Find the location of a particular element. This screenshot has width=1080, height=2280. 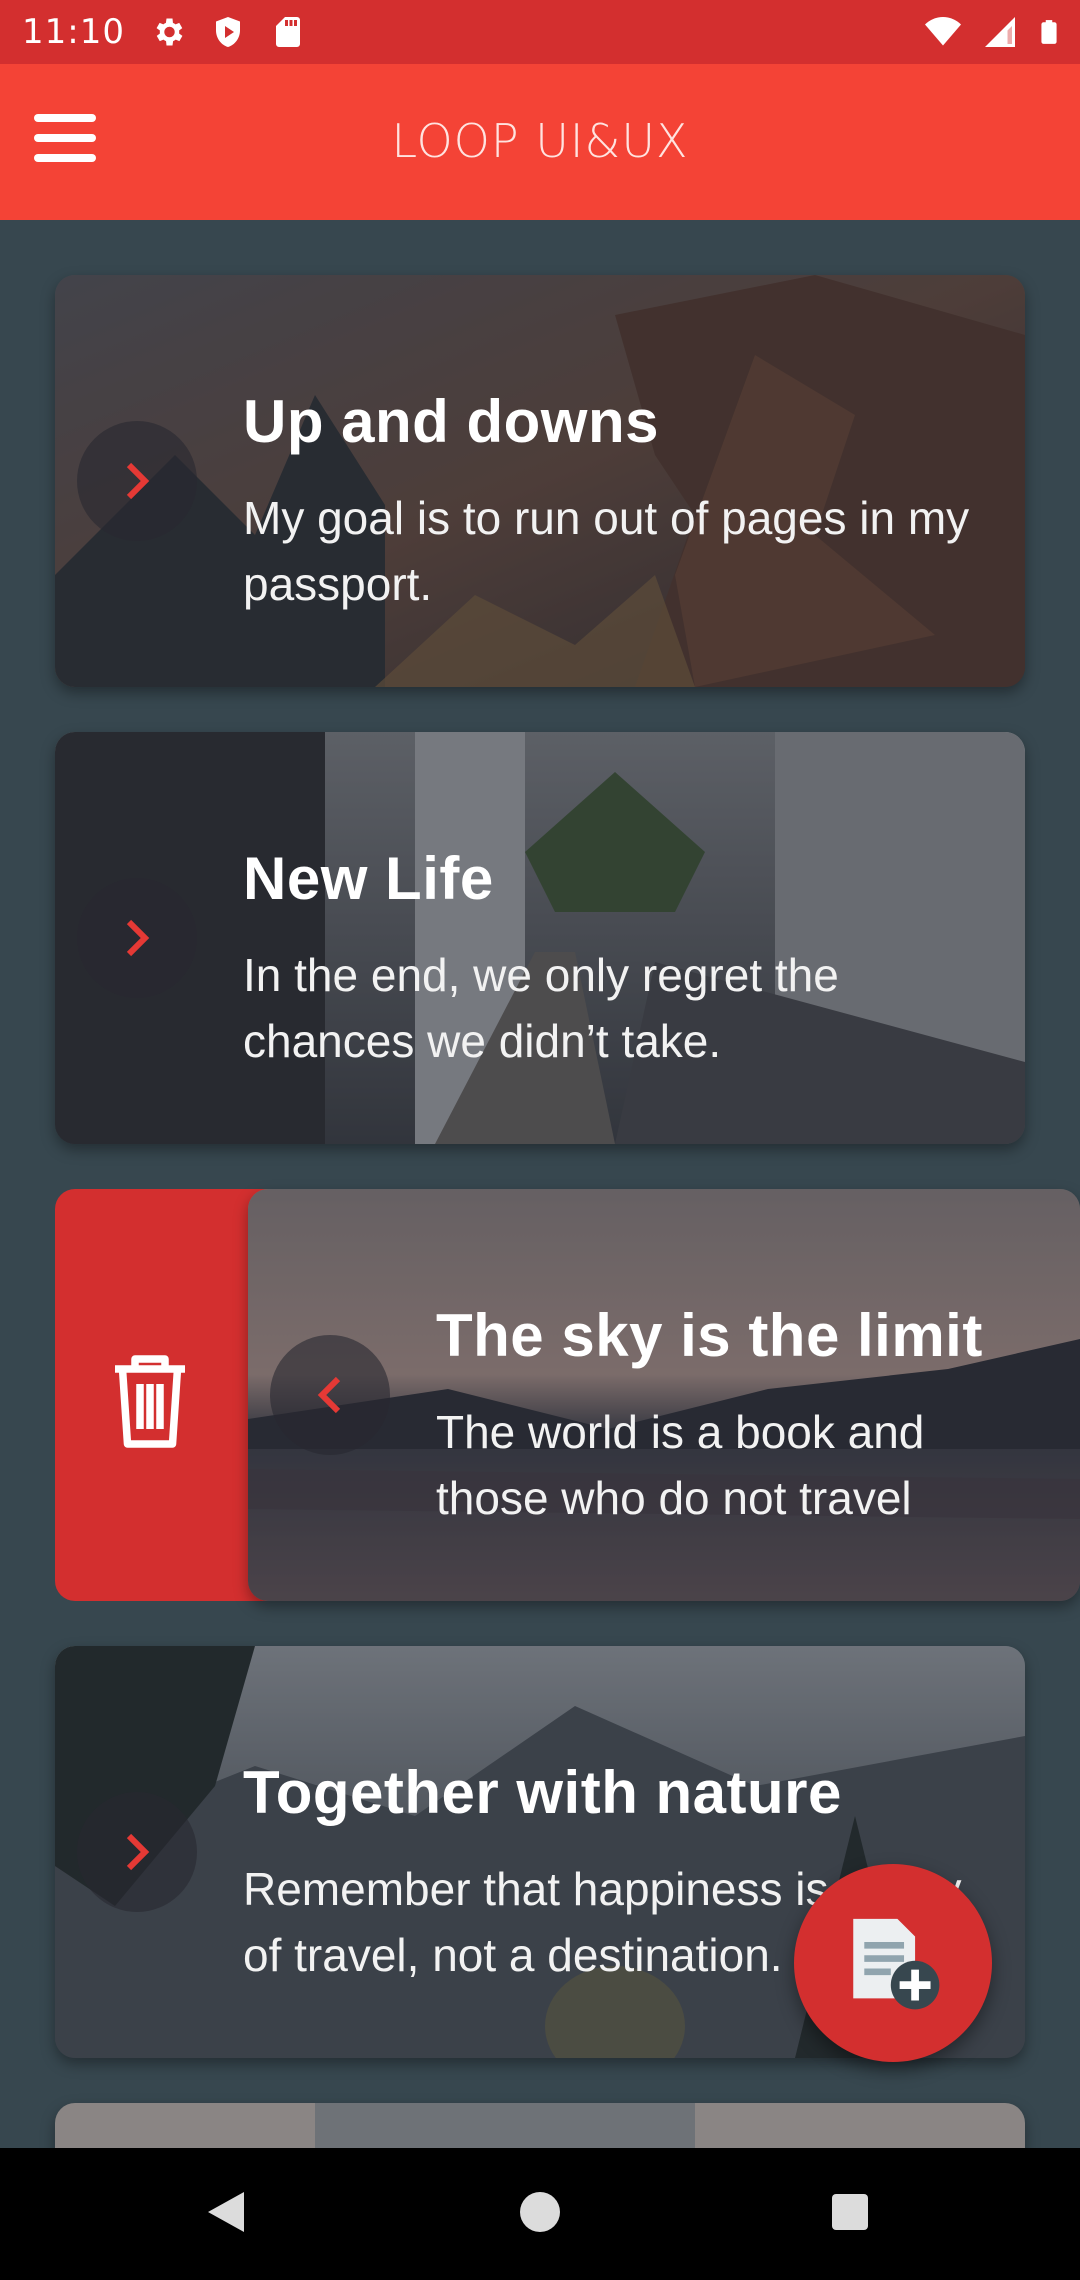

status-left-icons is located at coordinates (228, 32).